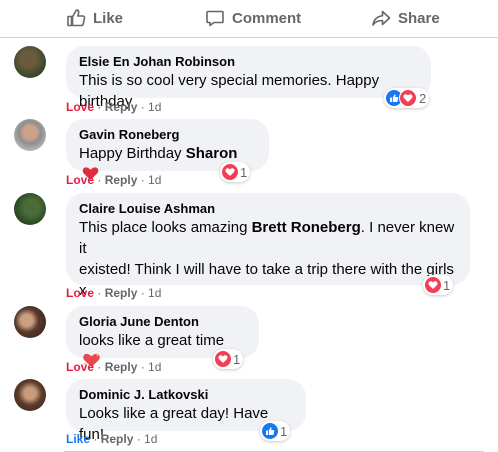 This screenshot has height=452, width=498. Describe the element at coordinates (423, 98) in the screenshot. I see `reaction-count: 2` at that location.